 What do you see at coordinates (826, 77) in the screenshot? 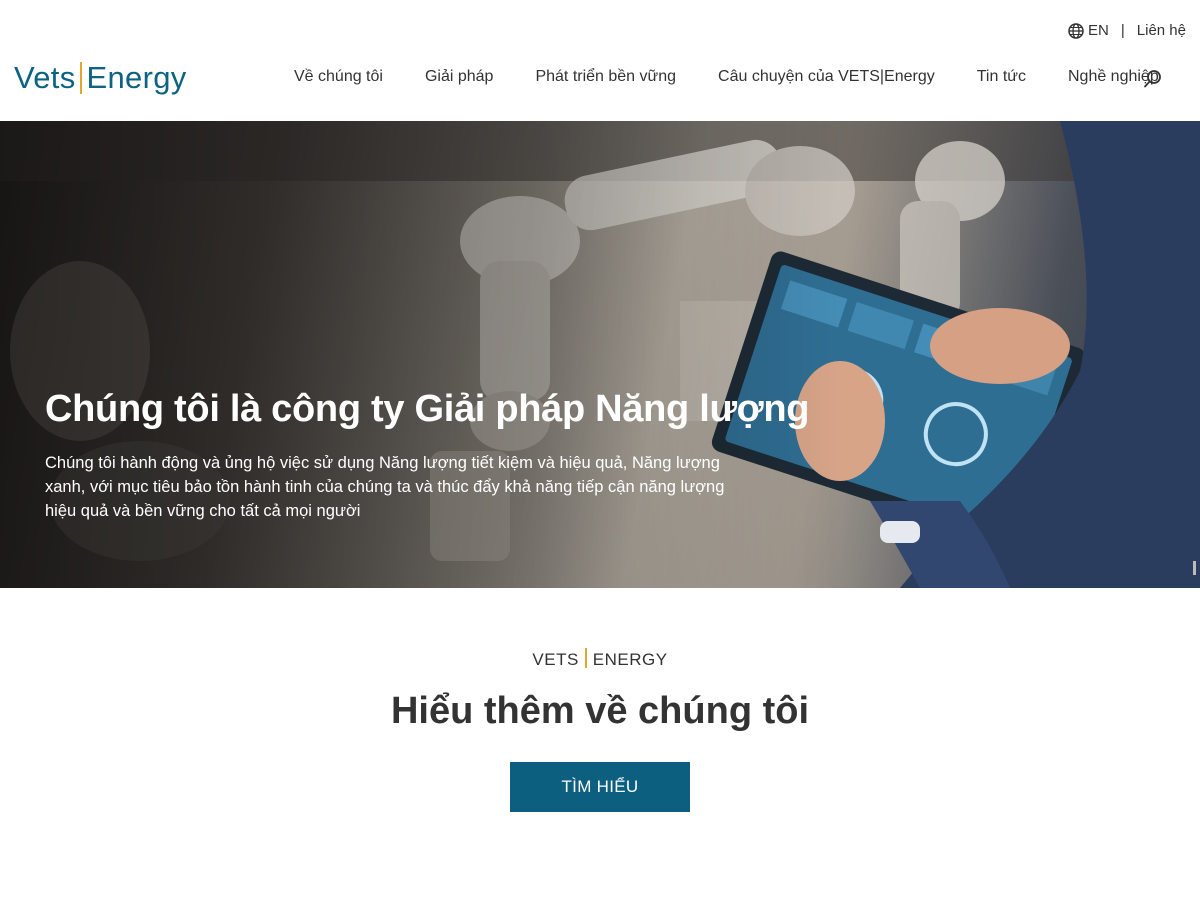
I see `nav-item-stories: Câu chuyện của VETS|Energy` at bounding box center [826, 77].